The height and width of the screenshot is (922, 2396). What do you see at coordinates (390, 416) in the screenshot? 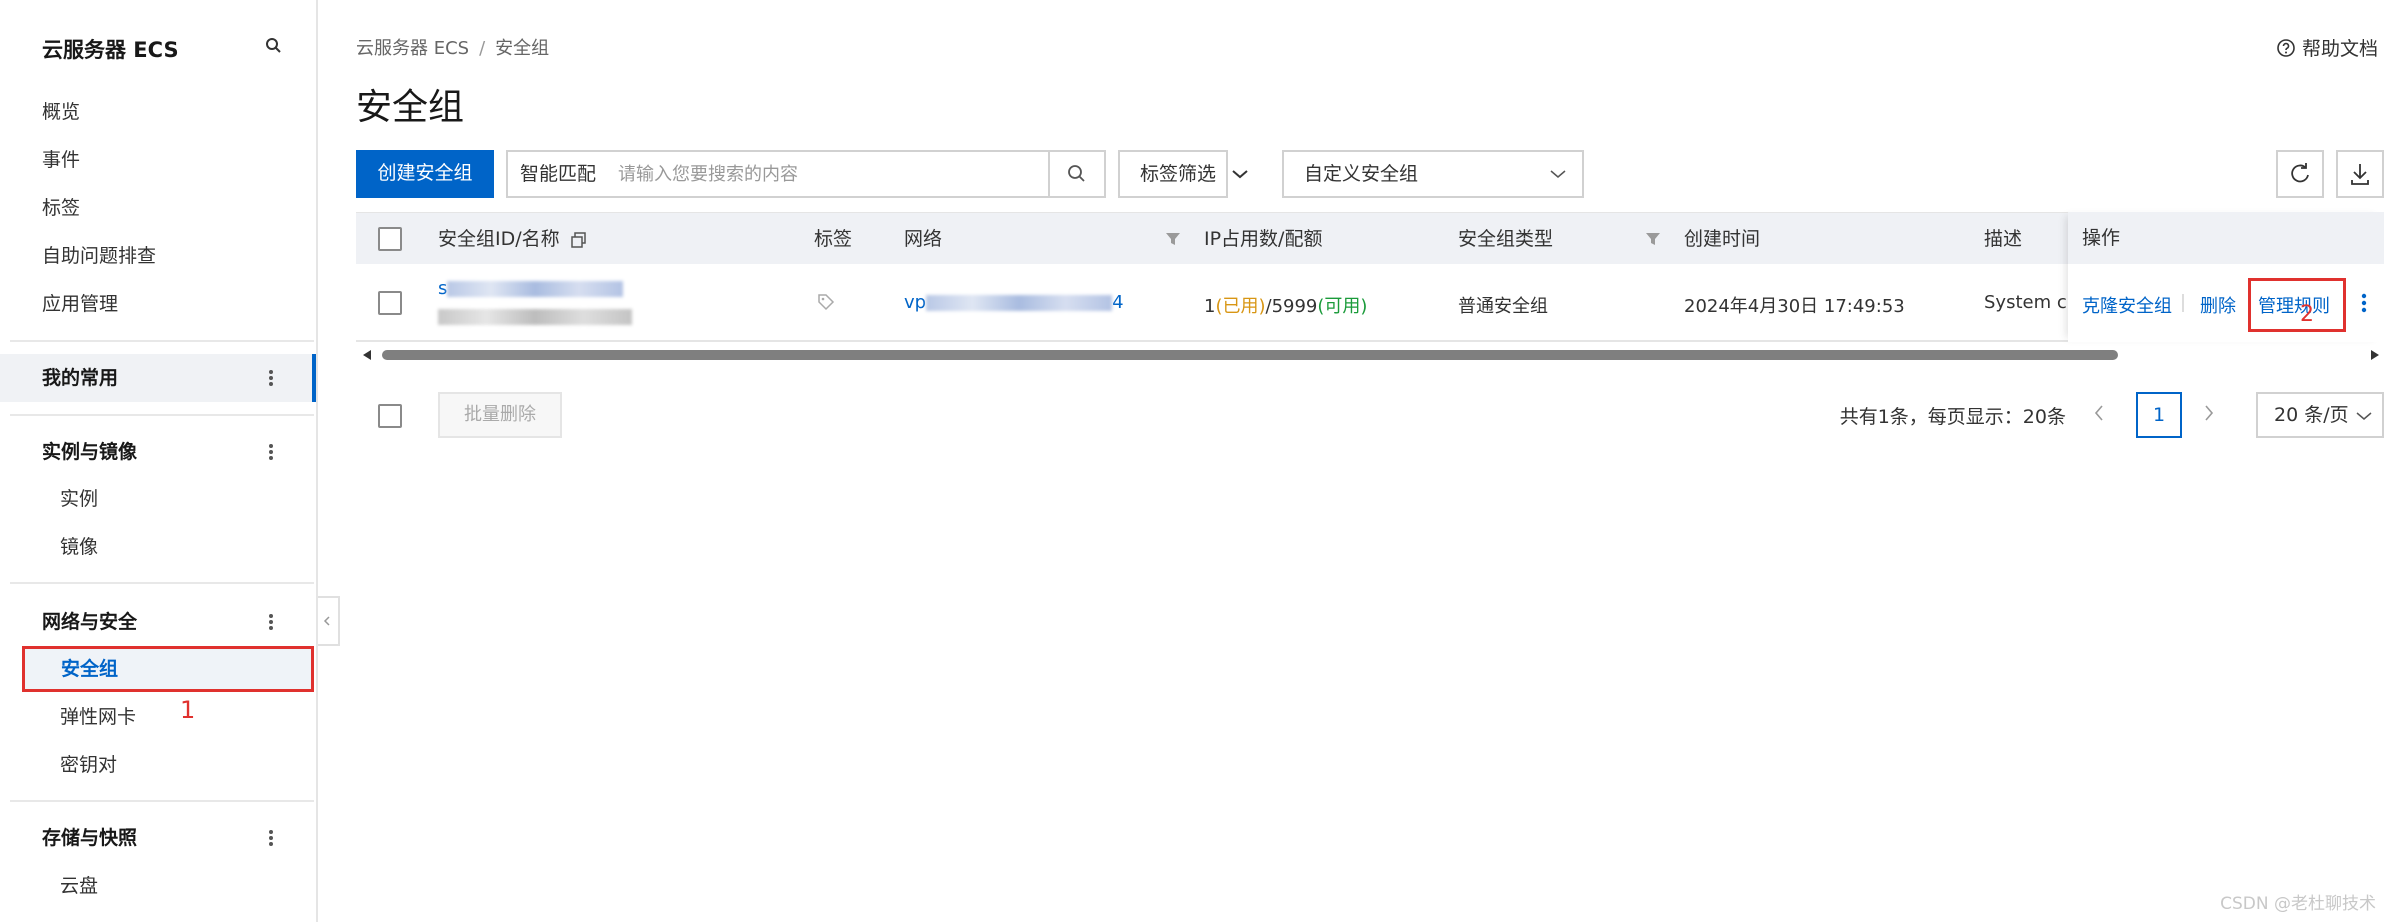
I see `footer-select-all-checkbox` at bounding box center [390, 416].